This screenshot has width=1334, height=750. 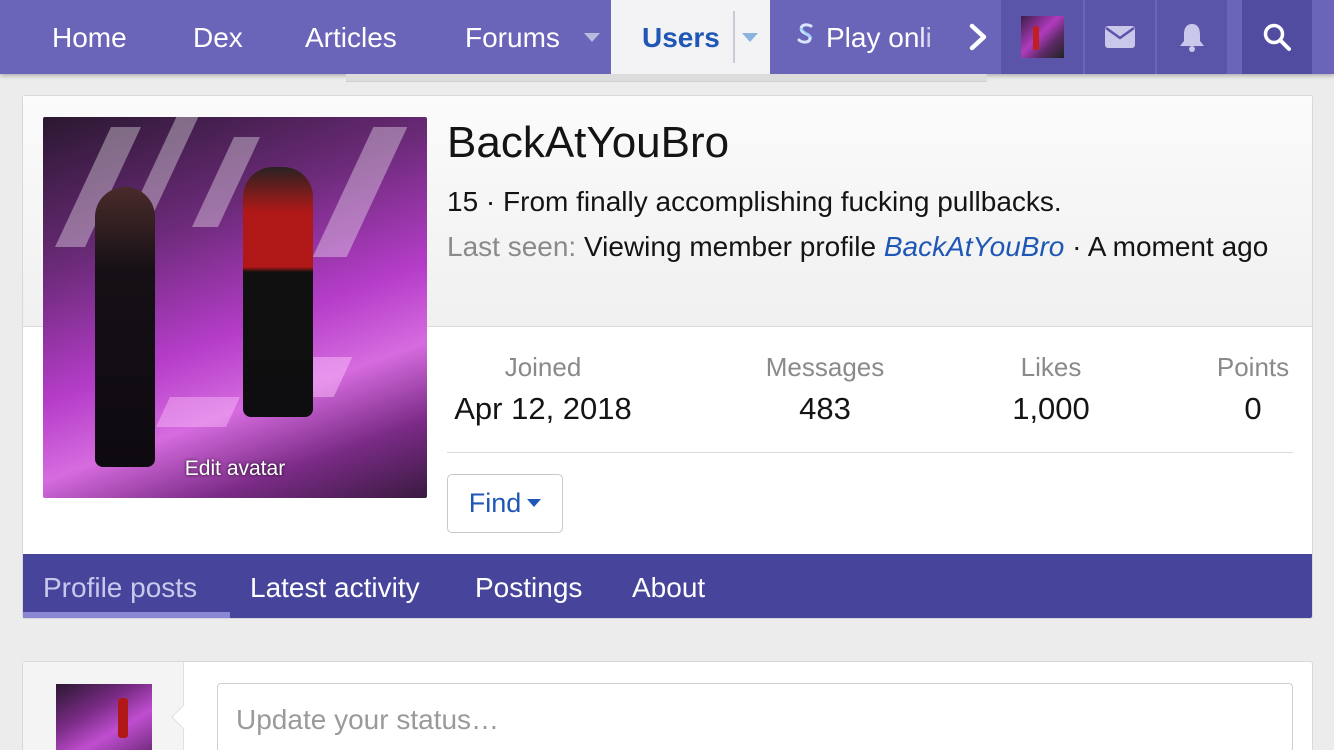 I want to click on chevron-right-icon, so click(x=978, y=37).